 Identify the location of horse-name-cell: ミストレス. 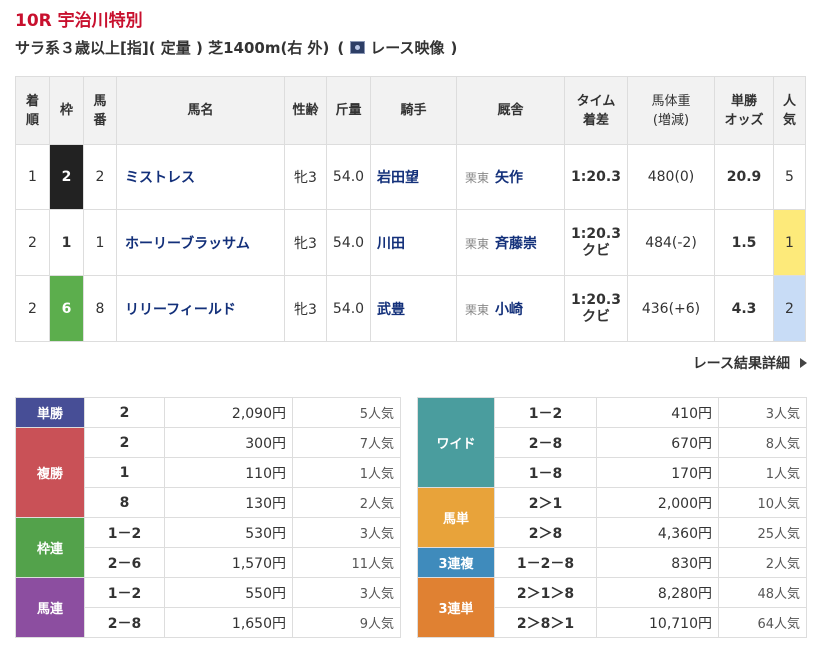
(200, 177).